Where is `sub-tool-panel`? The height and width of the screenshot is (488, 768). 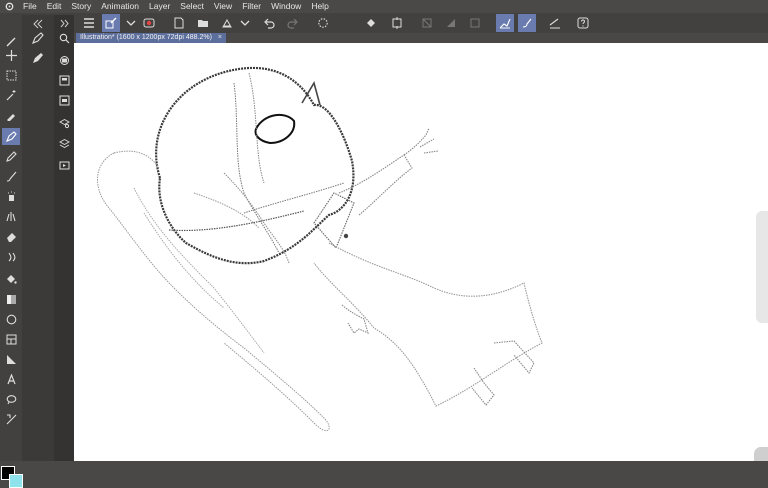
sub-tool-panel is located at coordinates (38, 238).